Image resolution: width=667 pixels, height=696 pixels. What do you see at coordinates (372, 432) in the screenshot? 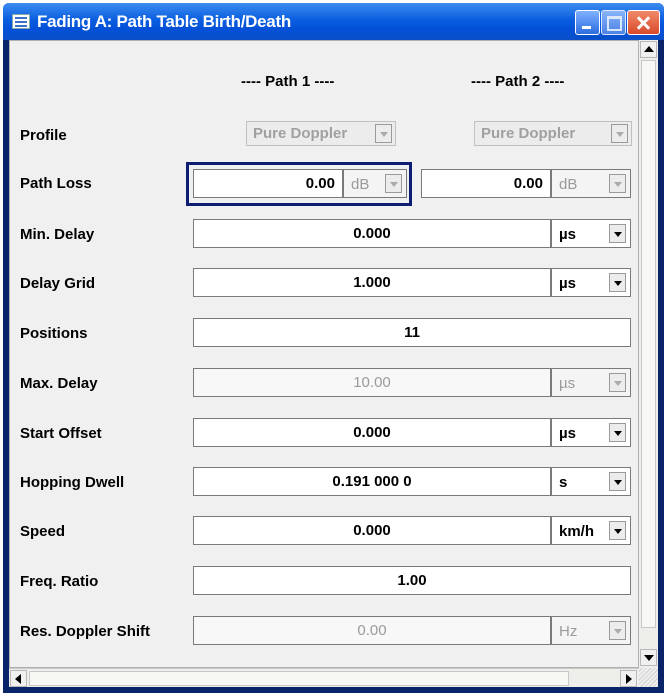
I see `start-offset-input: 0.000` at bounding box center [372, 432].